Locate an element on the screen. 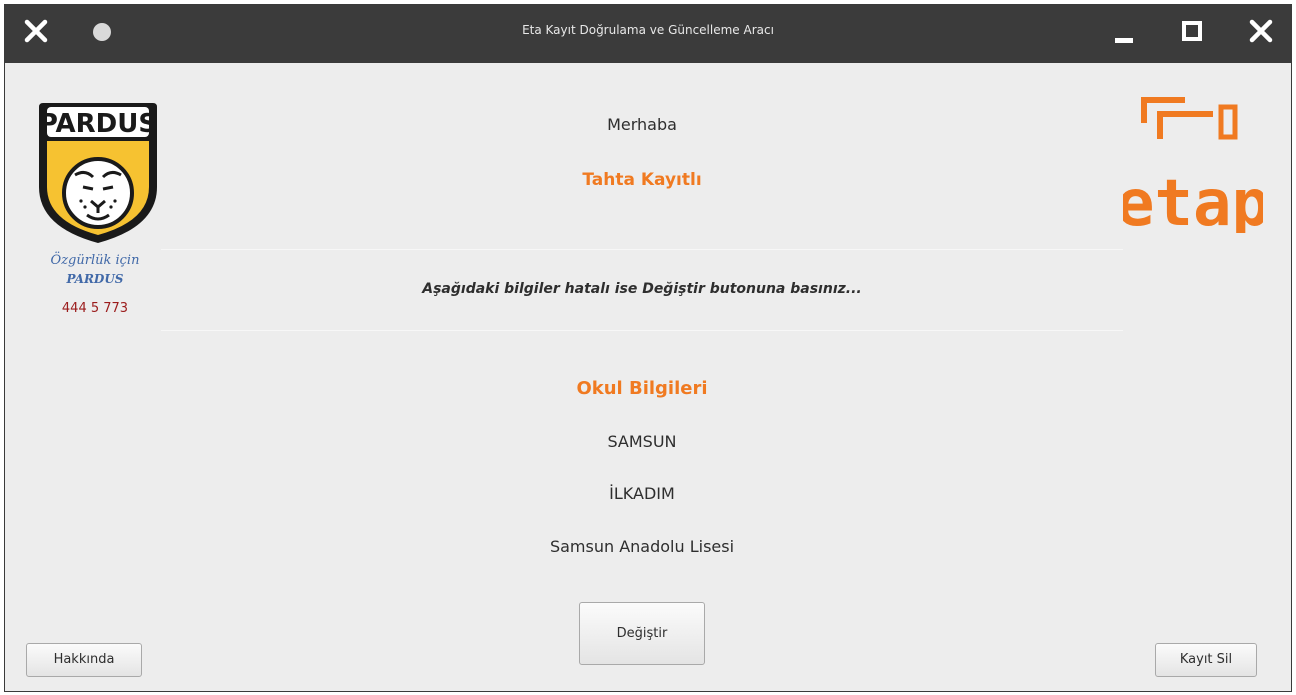  window-title: Eta Kayıt Doğrulama ve Güncelleme Aracı is located at coordinates (648, 30).